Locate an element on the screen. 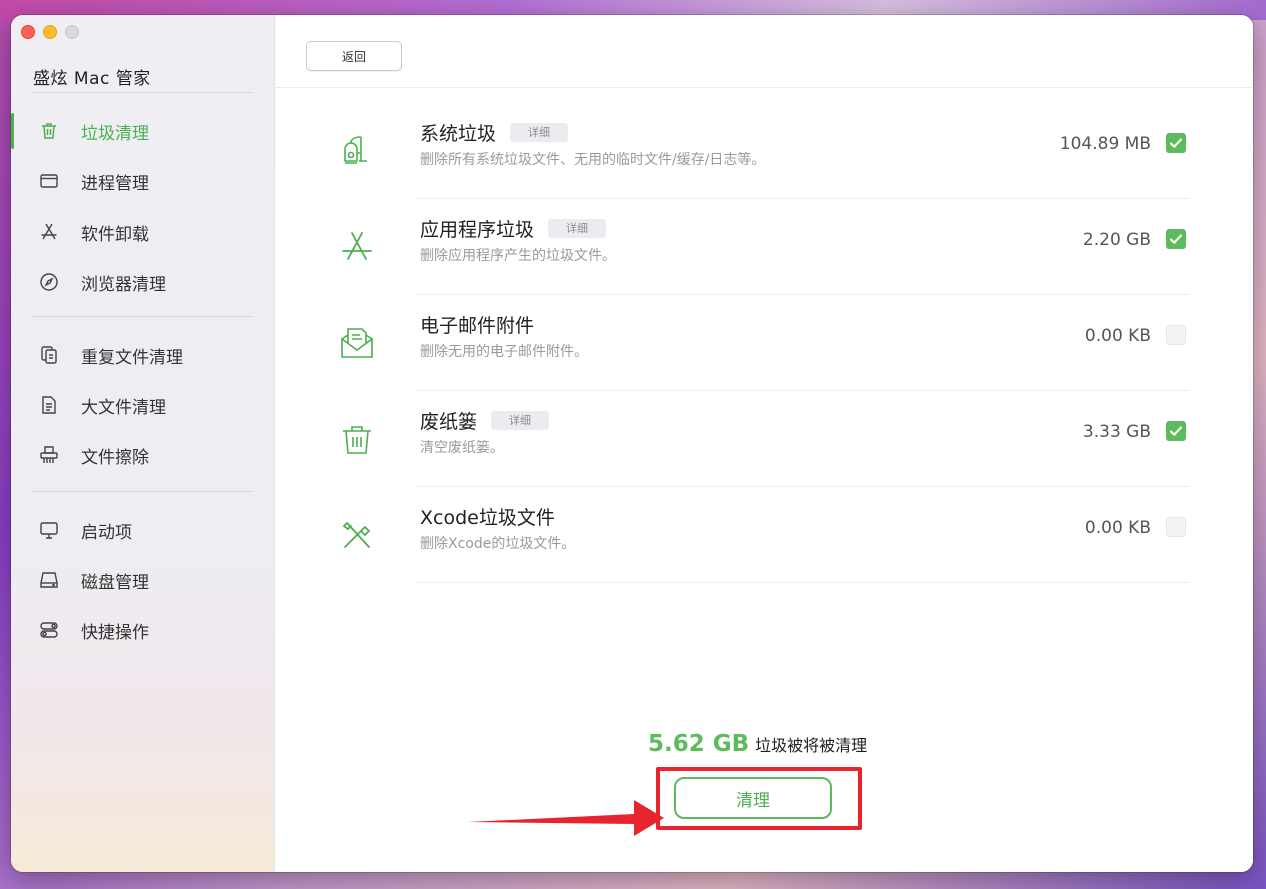 This screenshot has width=1266, height=889. clean-button: 清理 is located at coordinates (753, 798).